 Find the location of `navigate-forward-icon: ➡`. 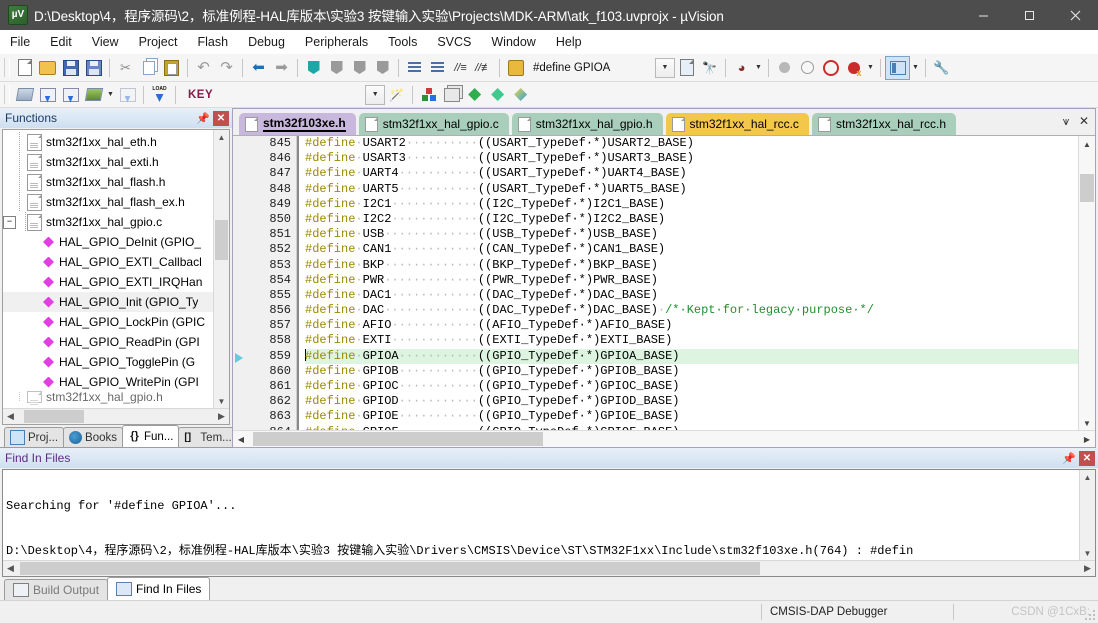

navigate-forward-icon: ➡ is located at coordinates (281, 68).